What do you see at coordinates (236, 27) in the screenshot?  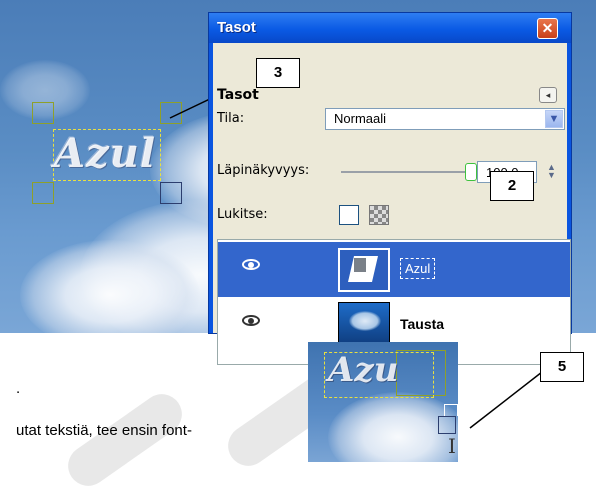 I see `dialog-title: Tasot` at bounding box center [236, 27].